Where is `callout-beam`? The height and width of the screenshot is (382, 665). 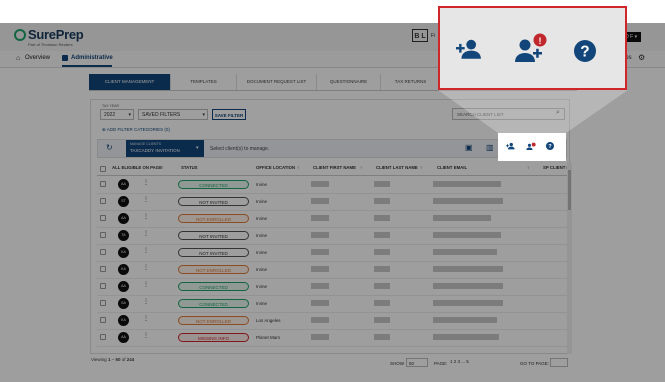
callout-beam is located at coordinates (533, 111).